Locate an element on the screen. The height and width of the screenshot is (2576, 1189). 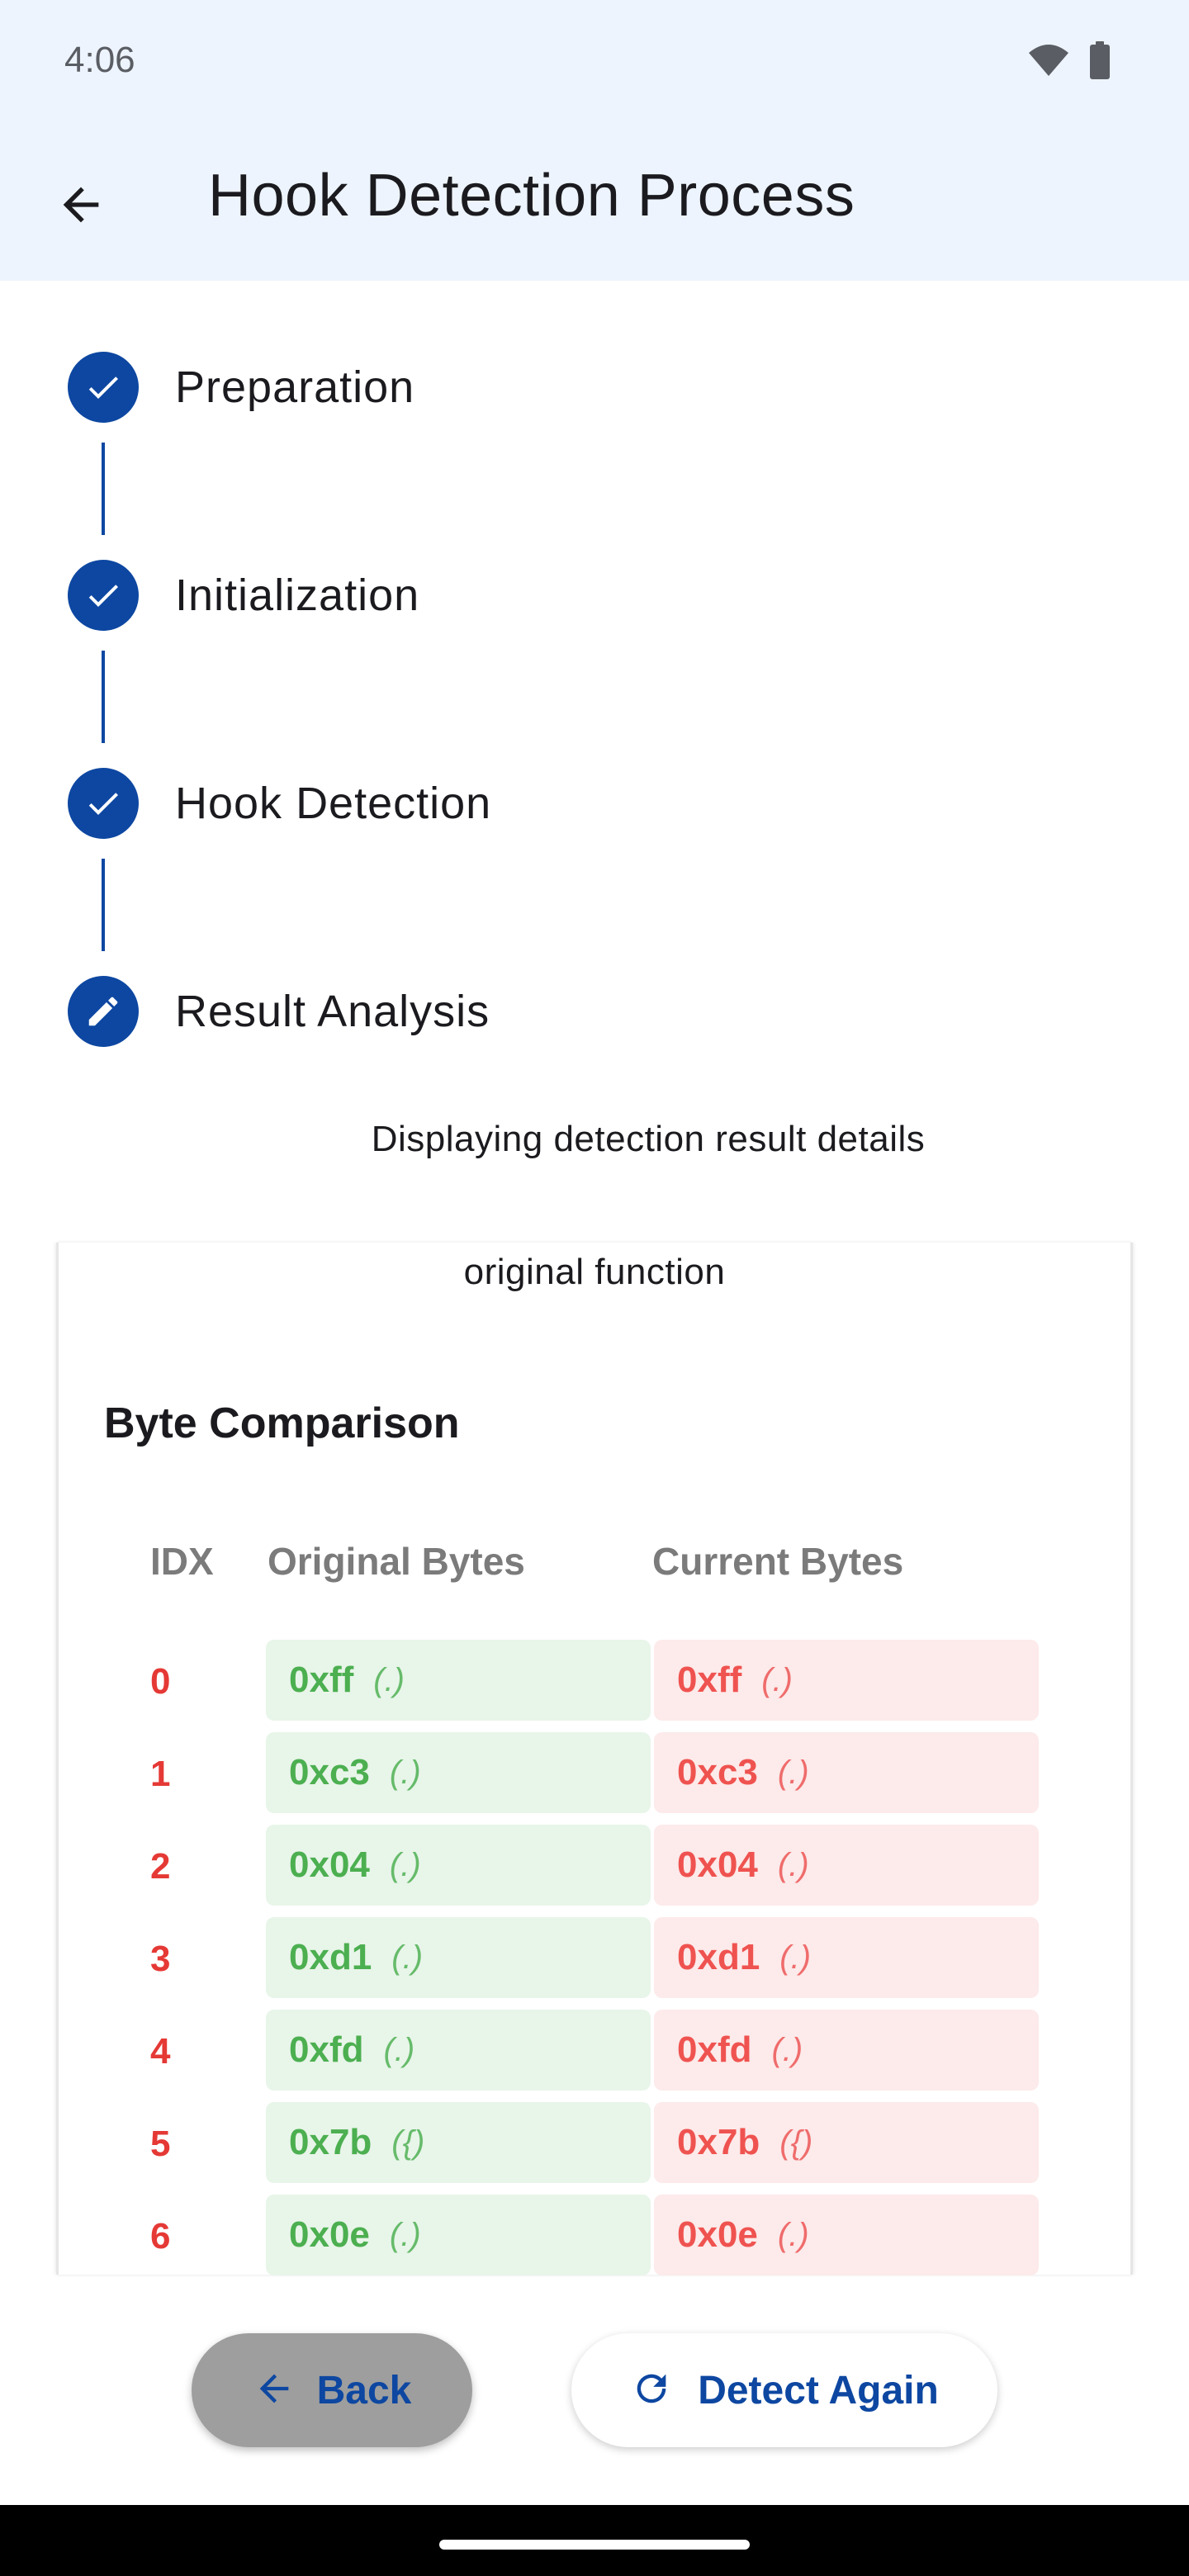
original-byte-cell: 0x7b ({) is located at coordinates (458, 2142).